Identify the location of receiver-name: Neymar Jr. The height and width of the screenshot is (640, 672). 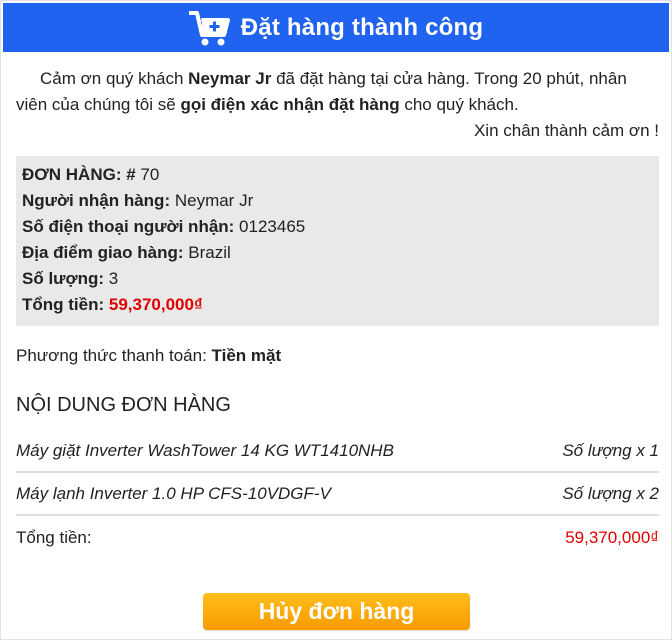
(212, 200).